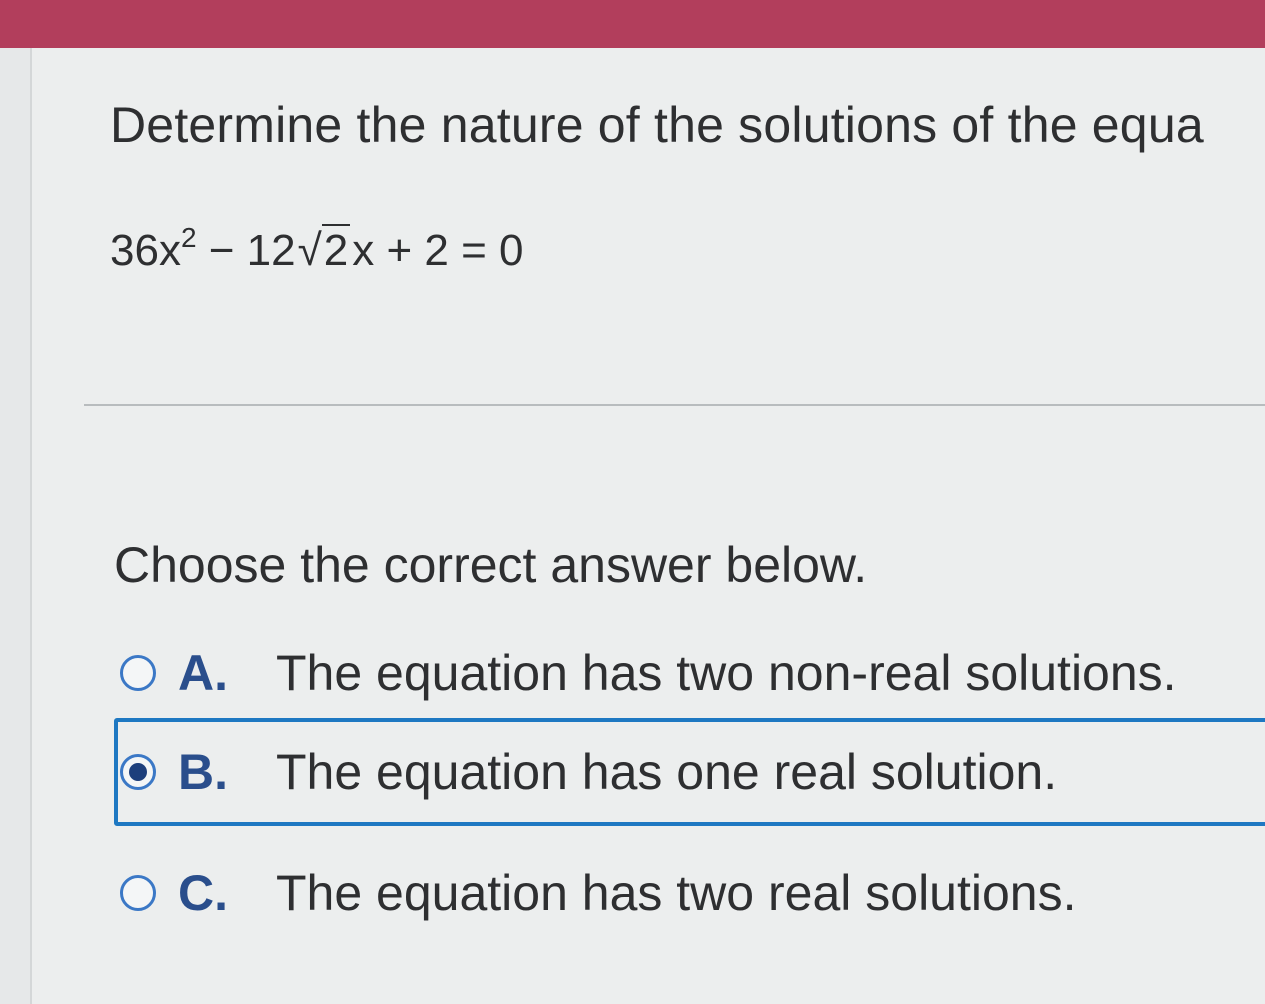 This screenshot has height=1004, width=1265. Describe the element at coordinates (726, 673) in the screenshot. I see `option-text-a: The equation has two non-real solutions.` at that location.